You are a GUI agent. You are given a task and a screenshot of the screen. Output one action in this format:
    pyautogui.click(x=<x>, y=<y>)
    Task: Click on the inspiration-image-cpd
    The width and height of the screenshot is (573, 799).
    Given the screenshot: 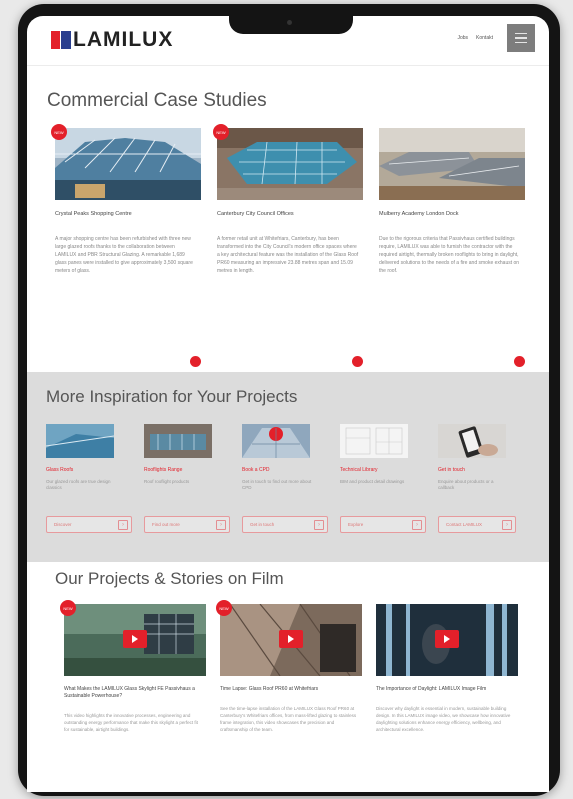 What is the action you would take?
    pyautogui.click(x=276, y=441)
    